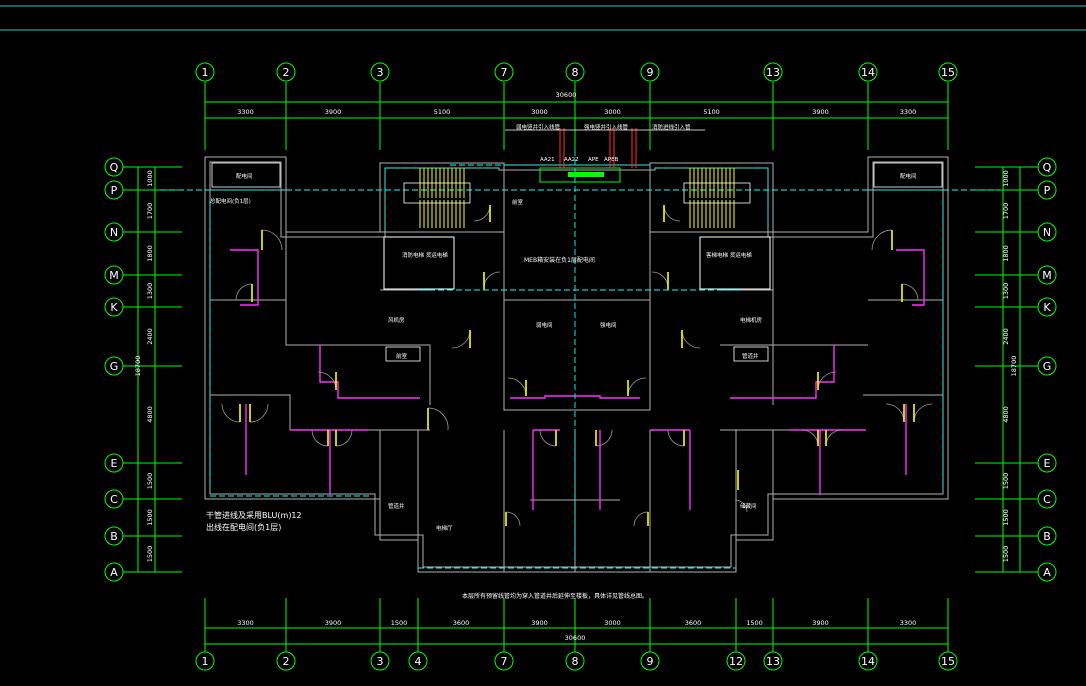  I want to click on dim-text-right: 1500, so click(1006, 554).